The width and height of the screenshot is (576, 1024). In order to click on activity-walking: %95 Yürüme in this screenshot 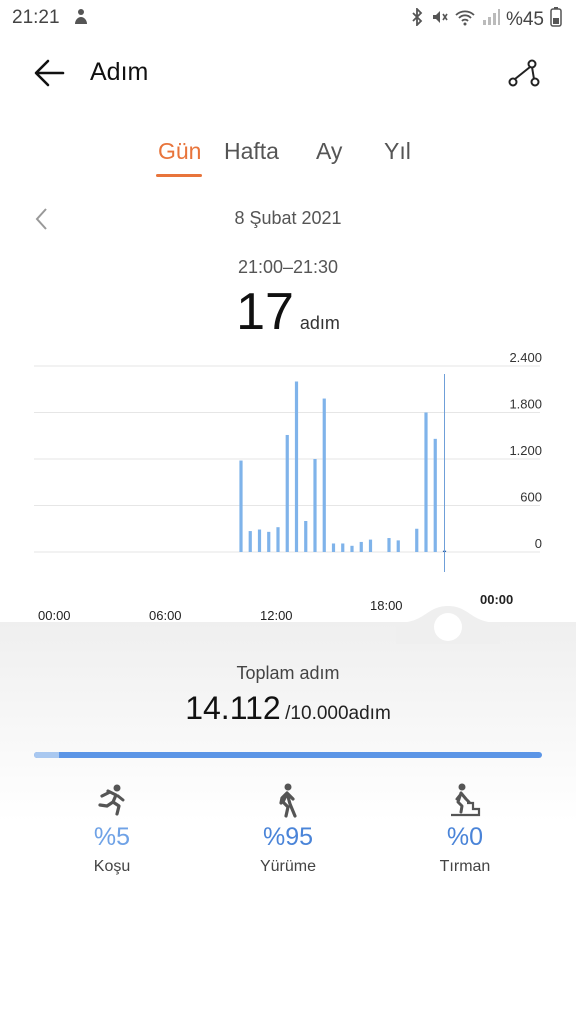, I will do `click(288, 829)`.